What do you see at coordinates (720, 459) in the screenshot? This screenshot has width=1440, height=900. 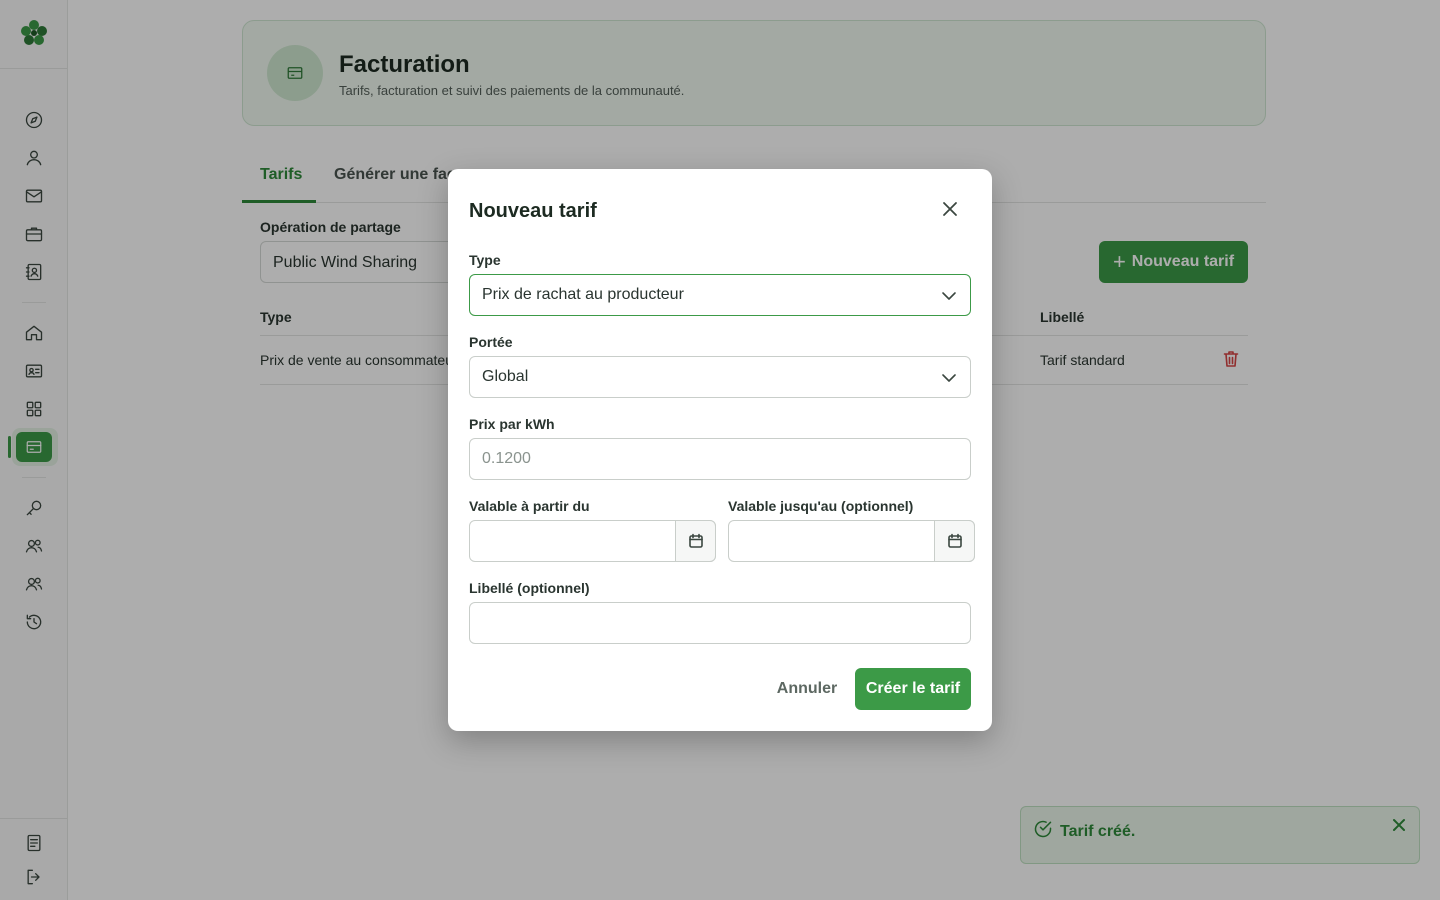 I see `price-input: 0.1200` at bounding box center [720, 459].